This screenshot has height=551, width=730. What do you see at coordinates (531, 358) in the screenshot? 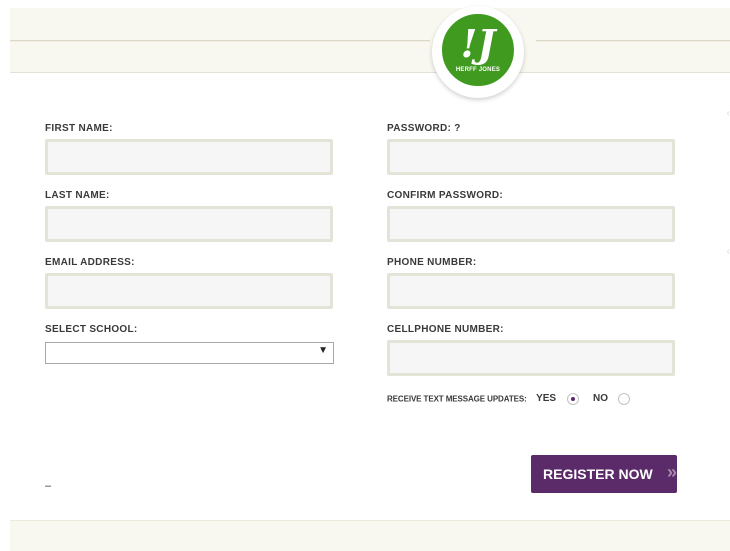
I see `cellphone-input` at bounding box center [531, 358].